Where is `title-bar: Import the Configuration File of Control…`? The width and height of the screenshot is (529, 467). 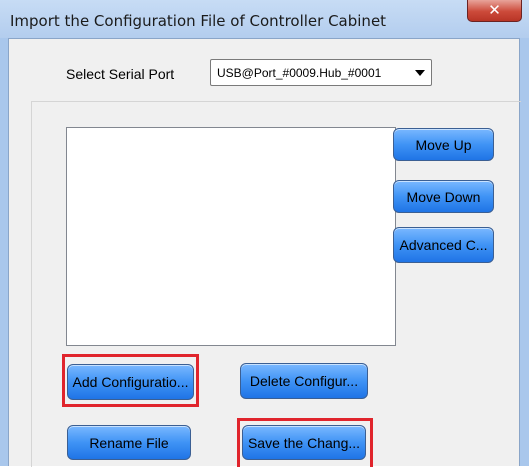
title-bar: Import the Configuration File of Control… is located at coordinates (264, 19).